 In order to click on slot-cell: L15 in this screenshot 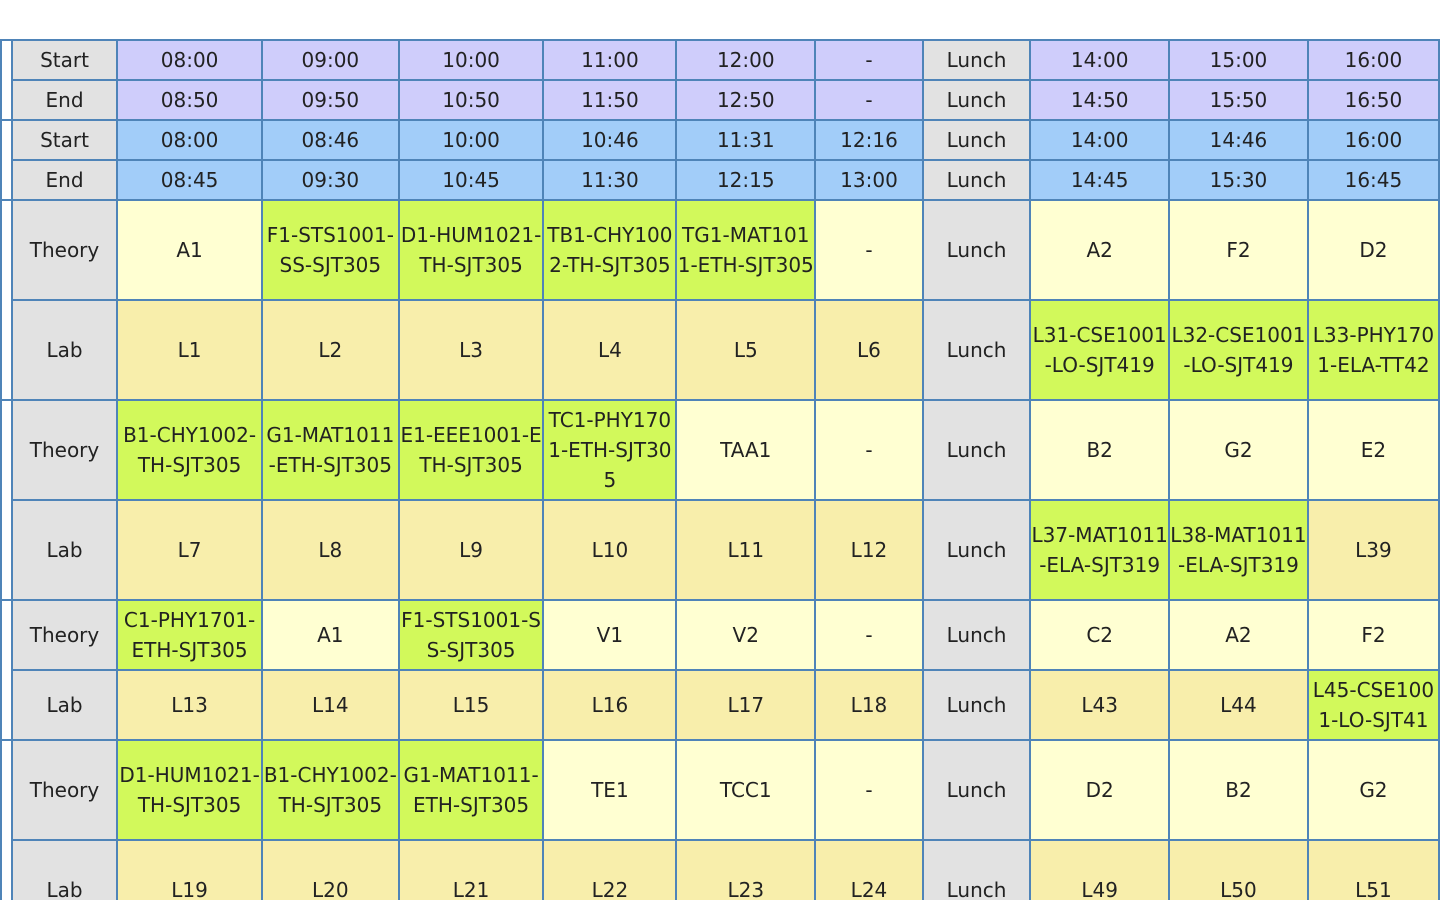, I will do `click(471, 705)`.